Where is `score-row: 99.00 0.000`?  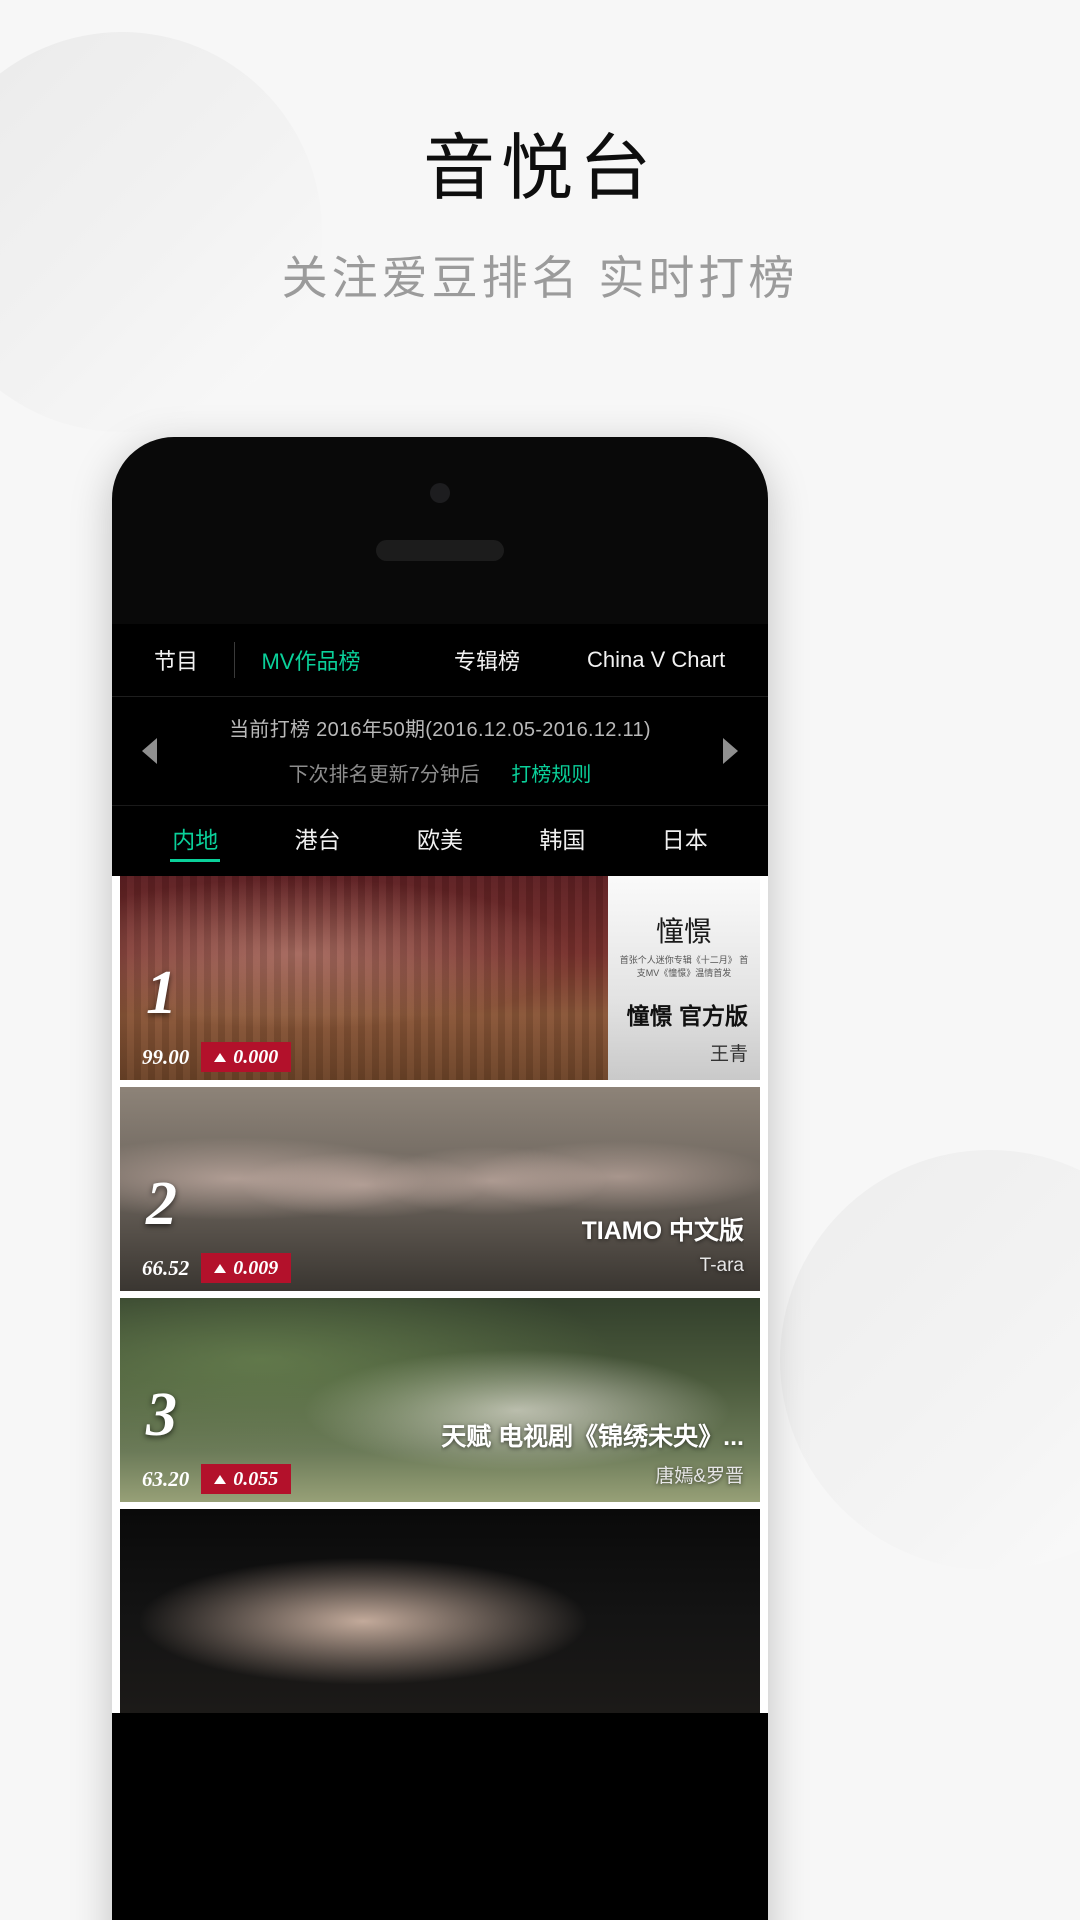 score-row: 99.00 0.000 is located at coordinates (211, 1057).